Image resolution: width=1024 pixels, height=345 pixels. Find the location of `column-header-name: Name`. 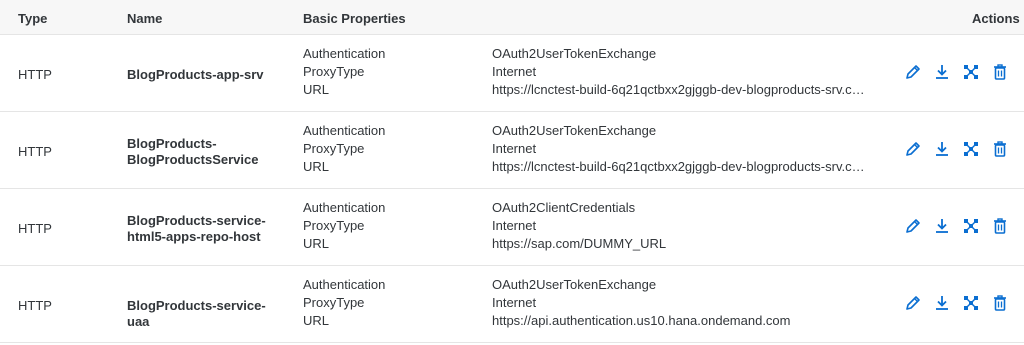

column-header-name: Name is located at coordinates (145, 18).